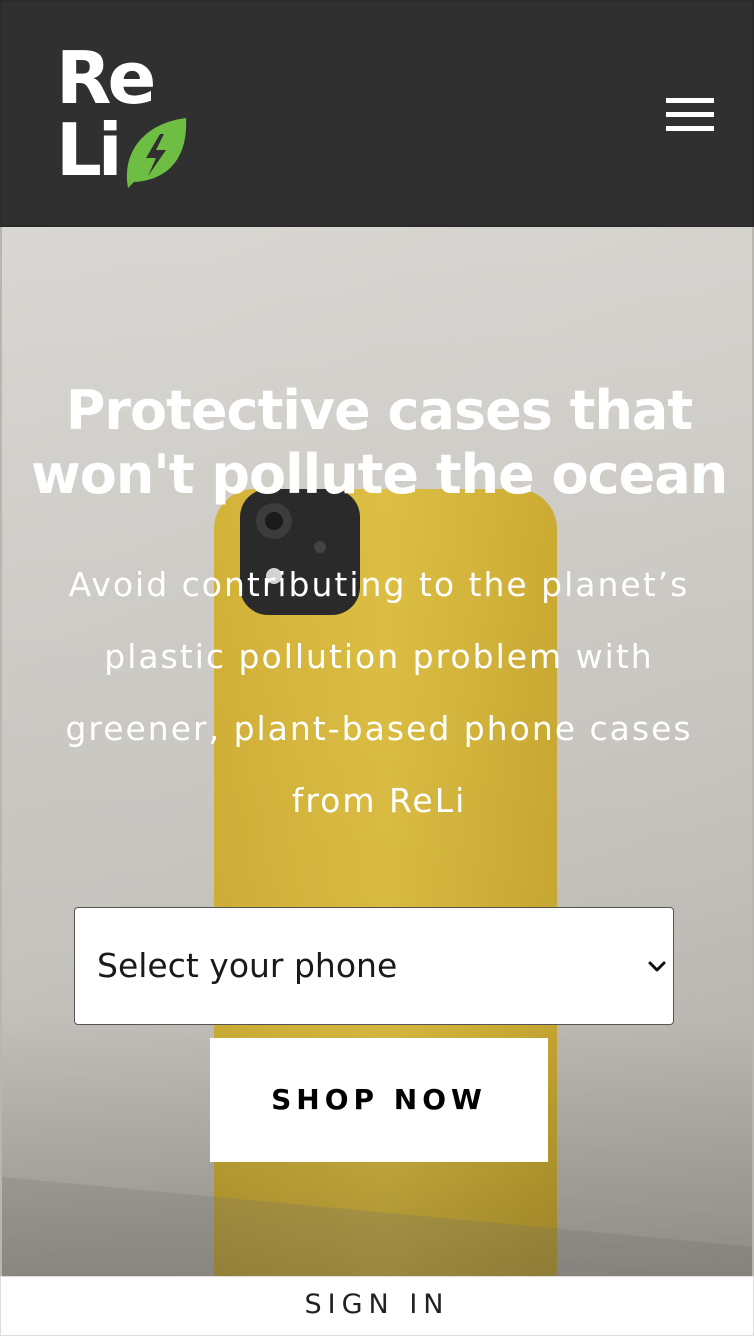  Describe the element at coordinates (689, 115) in the screenshot. I see `hamburger-menu-icon` at that location.